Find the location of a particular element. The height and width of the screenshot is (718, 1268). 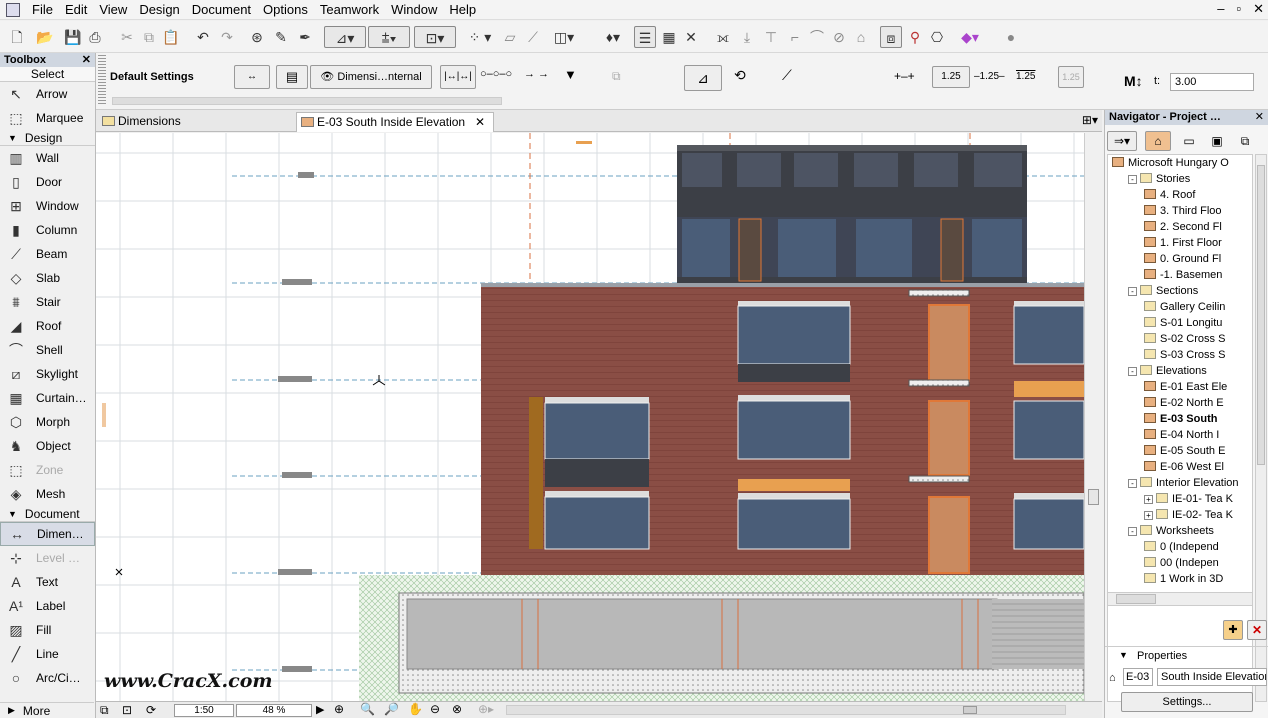

tree-item: - Interior Elevation is located at coordinates (1180, 483).